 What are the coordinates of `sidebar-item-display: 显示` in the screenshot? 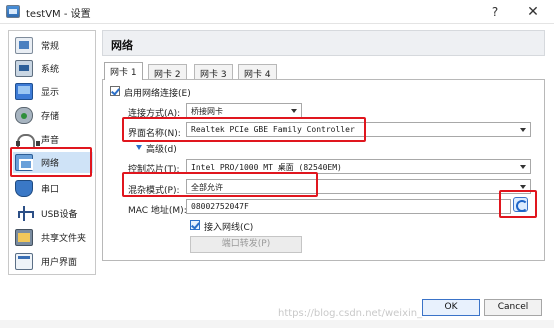 It's located at (53, 91).